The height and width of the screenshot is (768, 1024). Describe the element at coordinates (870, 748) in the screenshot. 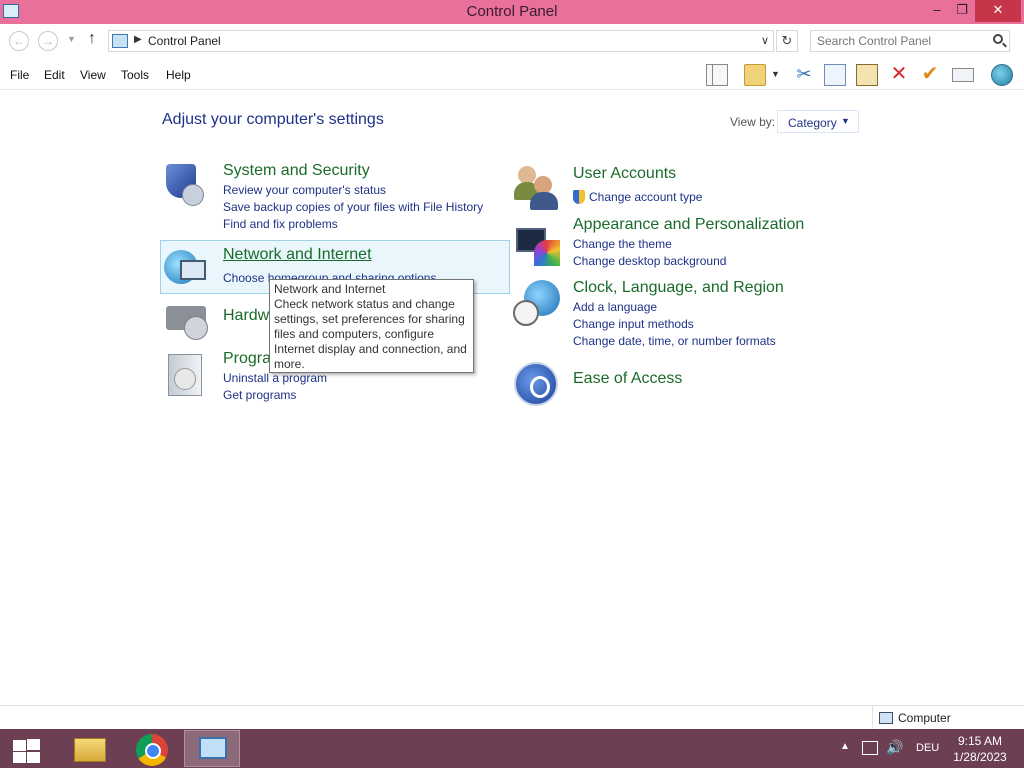

I see `network-tray-icon` at that location.